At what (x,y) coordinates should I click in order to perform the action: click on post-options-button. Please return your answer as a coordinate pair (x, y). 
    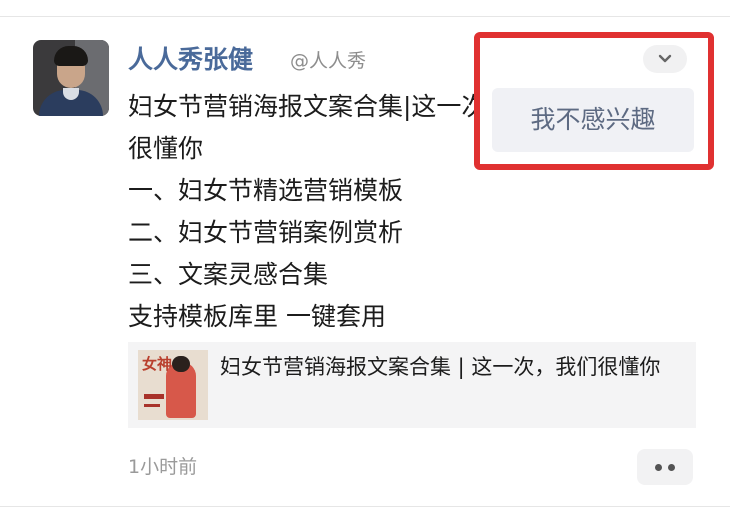
    Looking at the image, I should click on (665, 59).